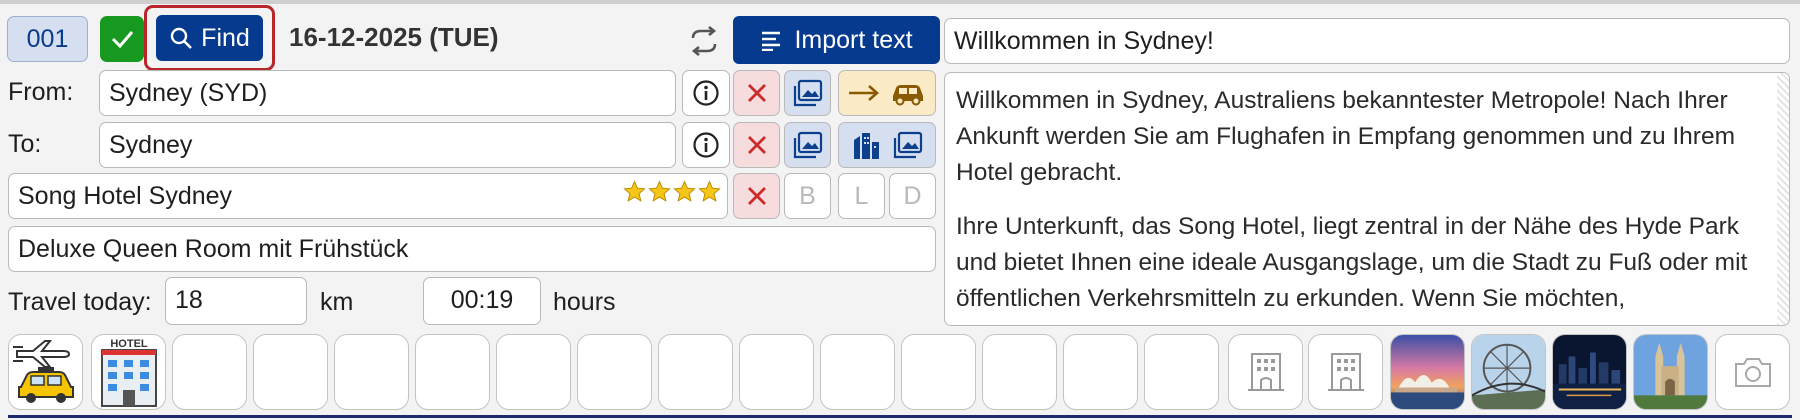 The height and width of the screenshot is (420, 1800). I want to click on description-title-input: Willkommen in Sydney!, so click(1367, 41).